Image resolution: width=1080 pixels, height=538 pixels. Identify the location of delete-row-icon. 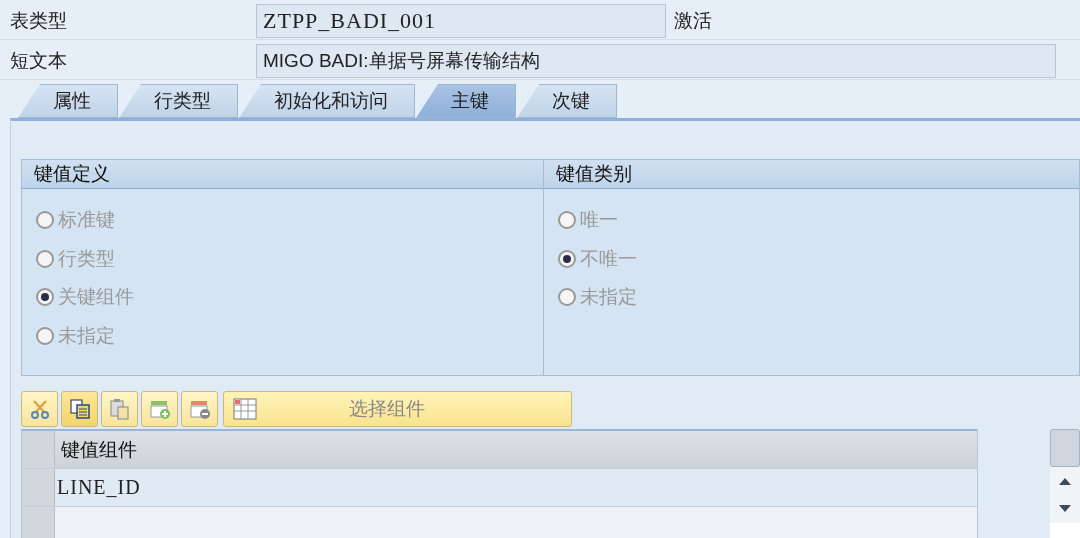
(199, 409).